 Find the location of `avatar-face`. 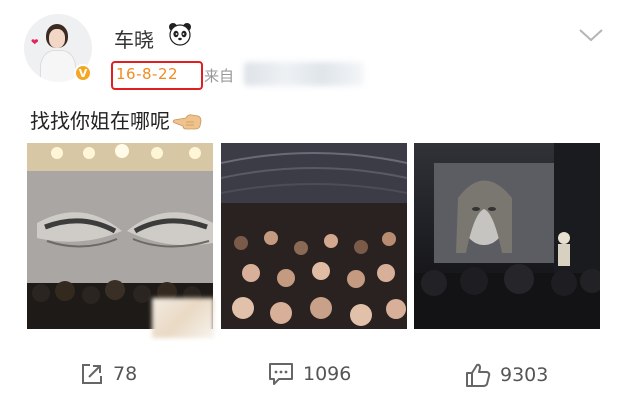

avatar-face is located at coordinates (57, 38).